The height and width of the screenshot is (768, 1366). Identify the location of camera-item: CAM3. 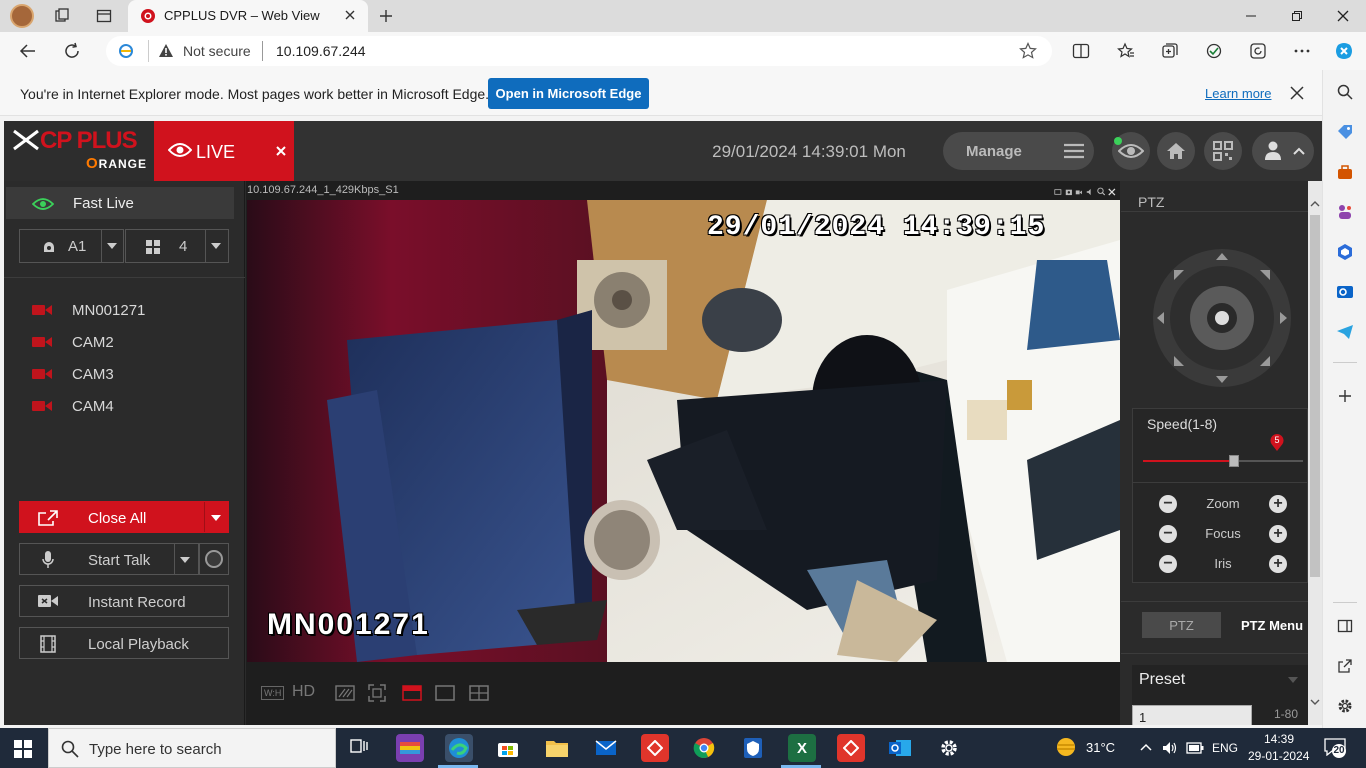
(73, 374).